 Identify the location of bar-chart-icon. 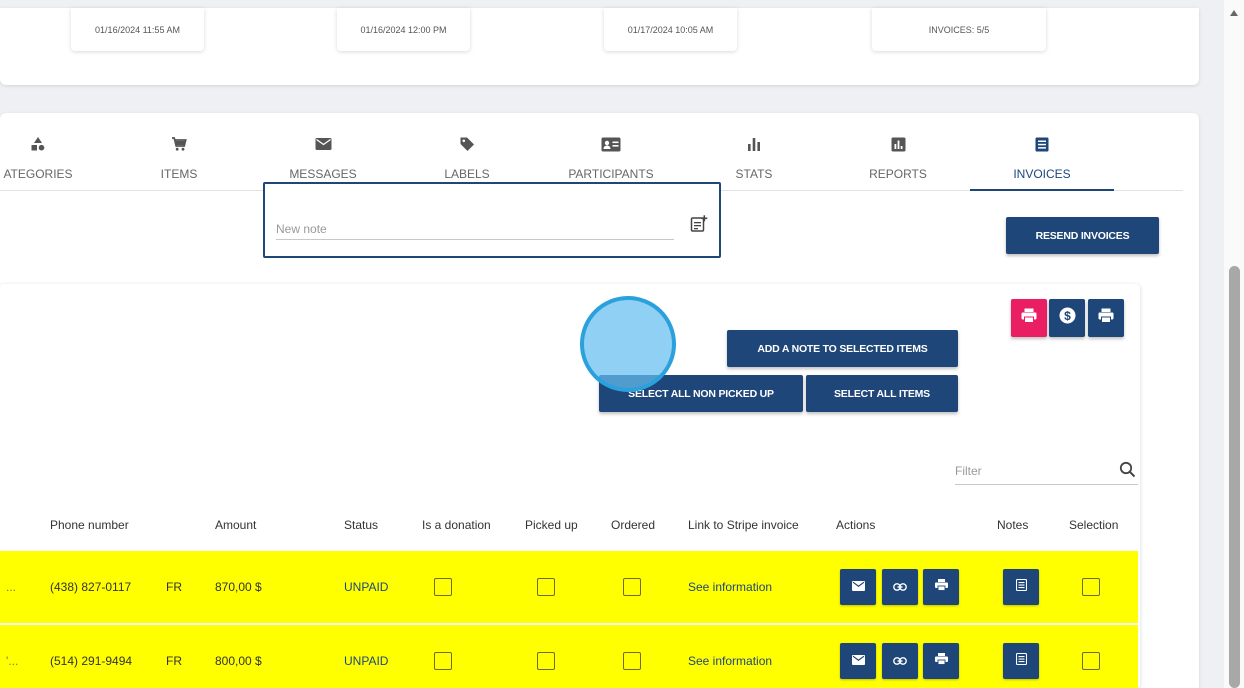
(754, 144).